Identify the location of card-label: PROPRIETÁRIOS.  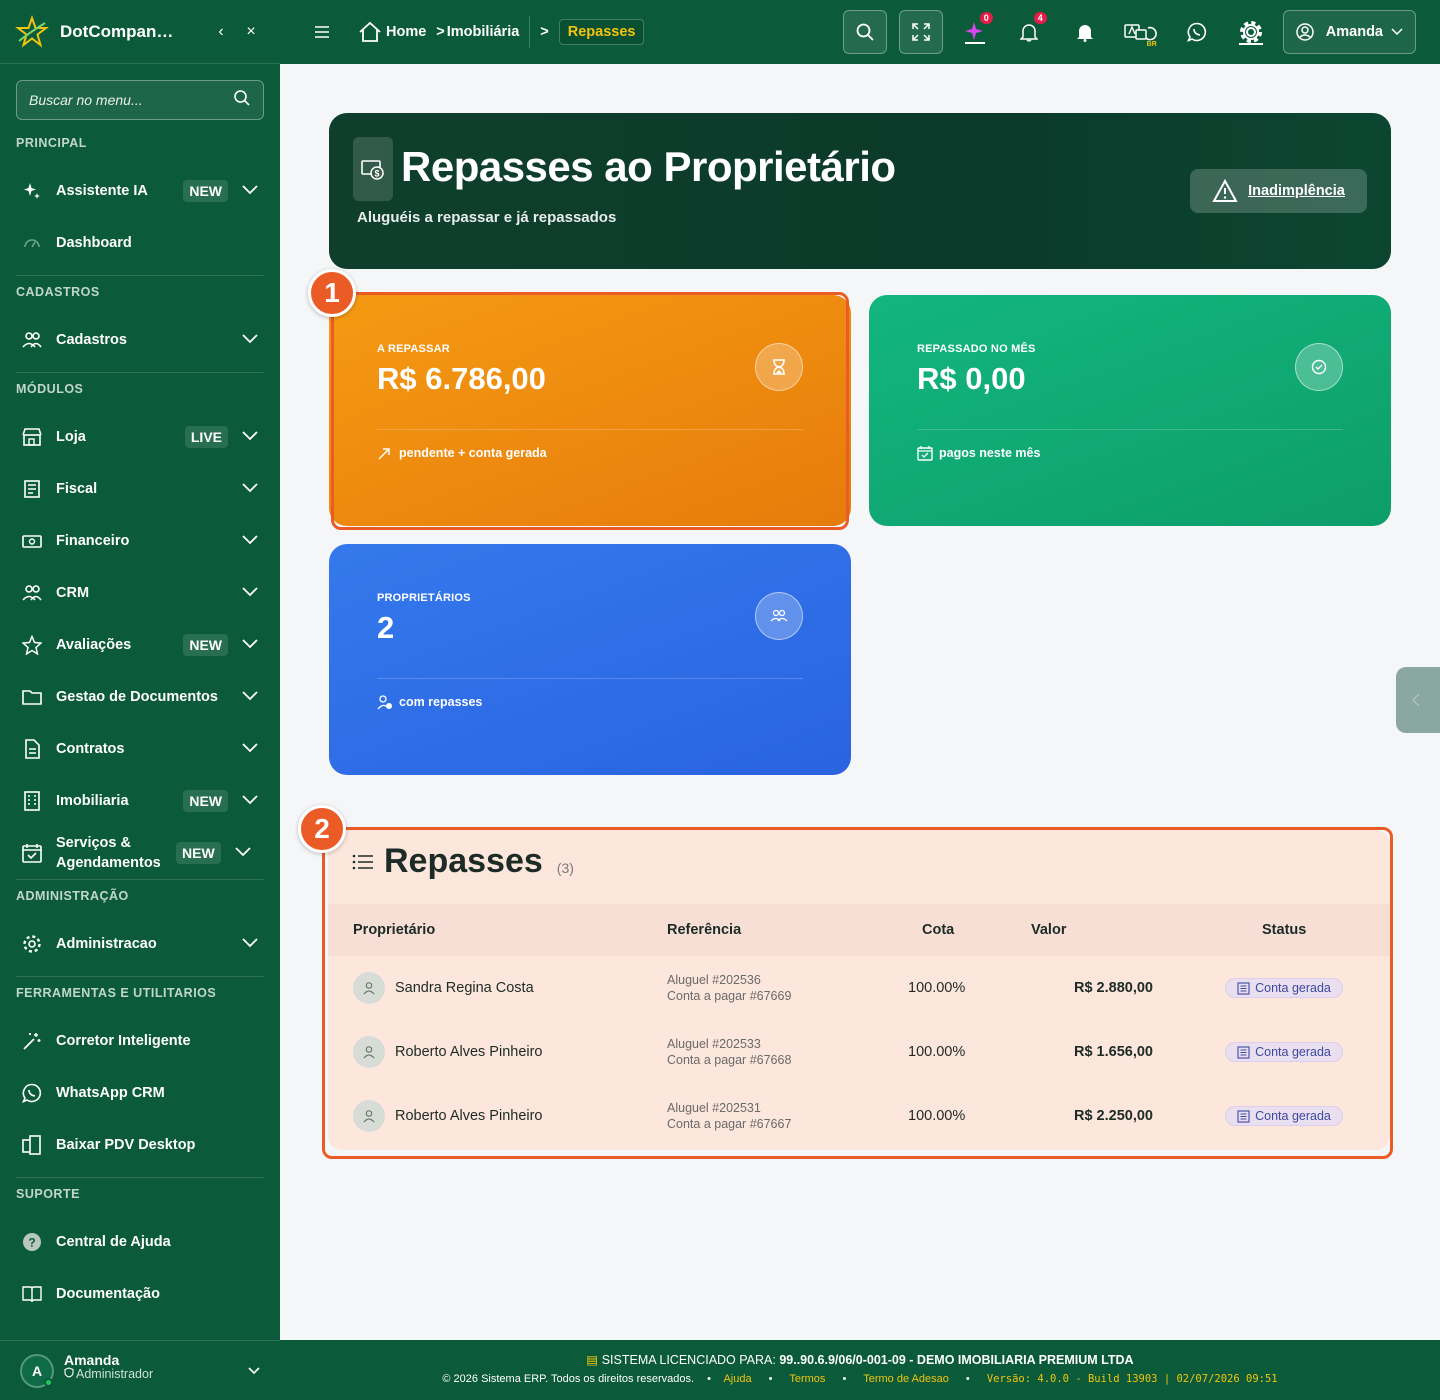
(424, 598).